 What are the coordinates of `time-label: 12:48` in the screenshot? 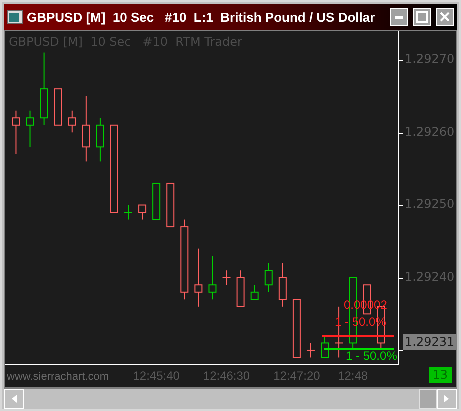 It's located at (353, 376).